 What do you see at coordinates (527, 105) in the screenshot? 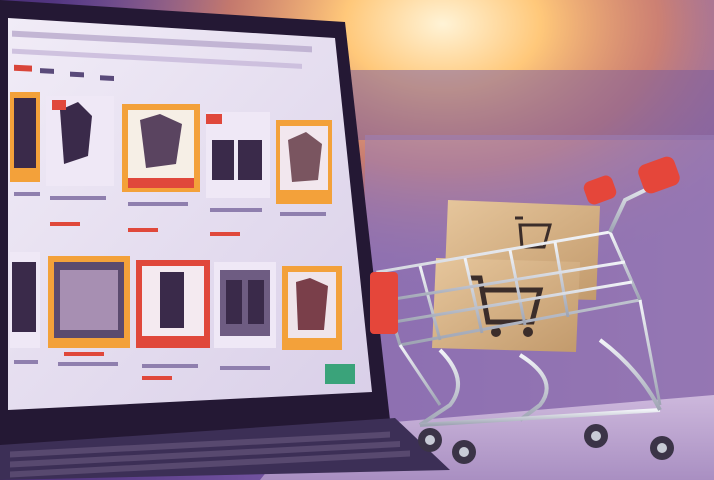
I see `window-sill` at bounding box center [527, 105].